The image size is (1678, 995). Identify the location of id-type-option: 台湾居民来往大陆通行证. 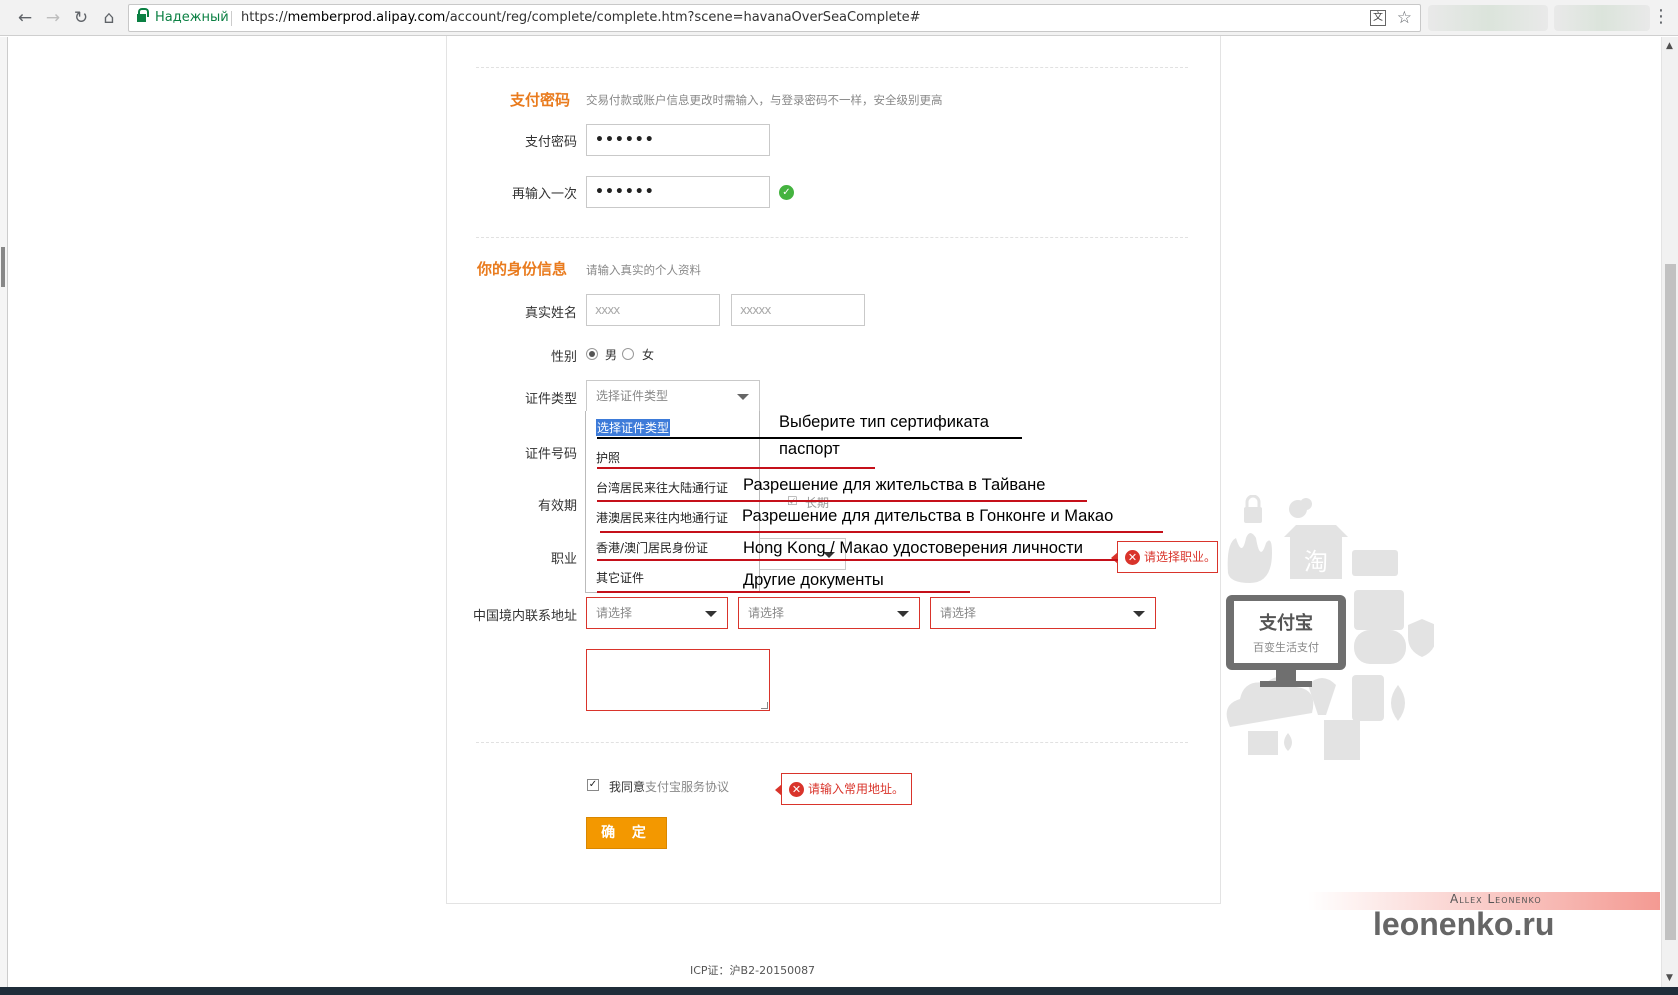
(662, 487).